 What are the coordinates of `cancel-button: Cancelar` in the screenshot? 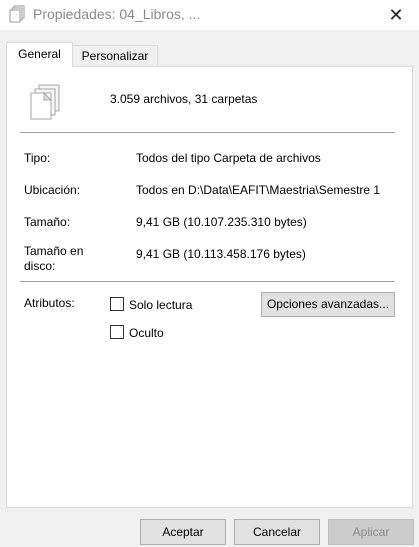 It's located at (277, 532).